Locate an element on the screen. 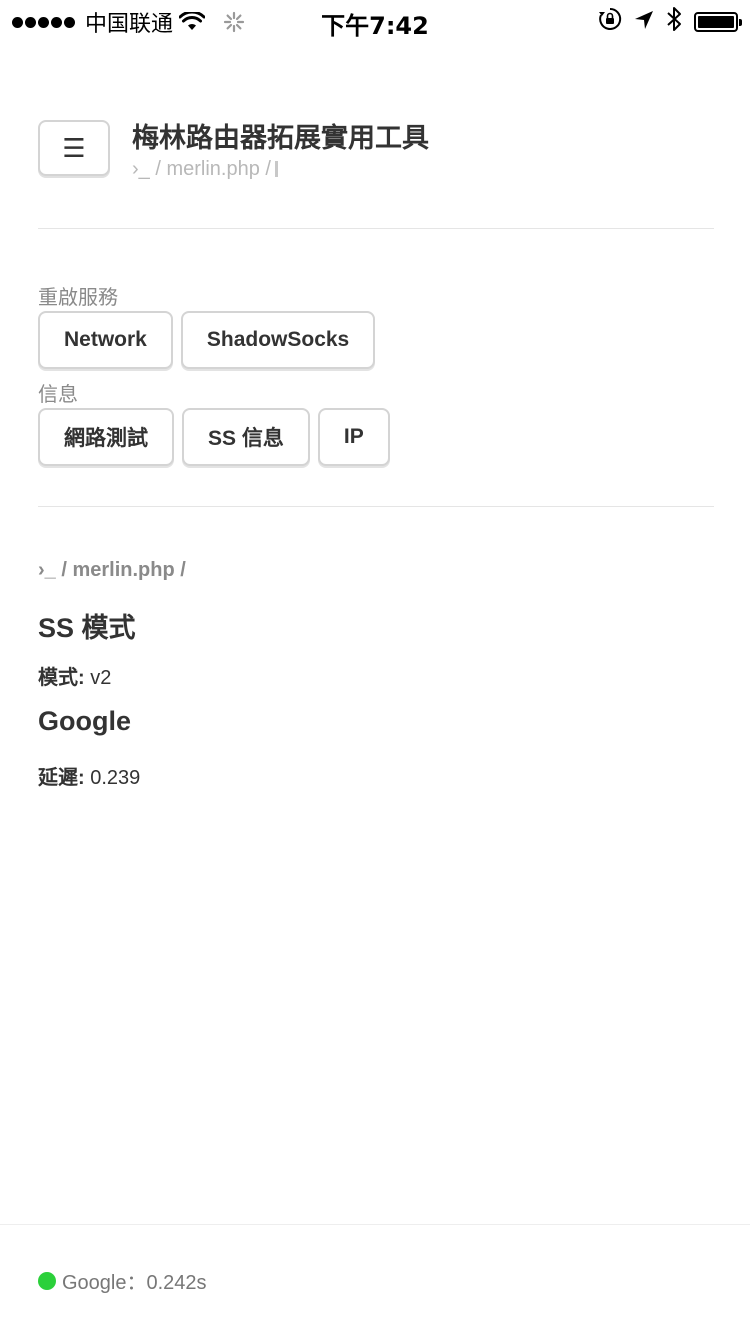 This screenshot has width=750, height=1334. google-heading: Google is located at coordinates (84, 721).